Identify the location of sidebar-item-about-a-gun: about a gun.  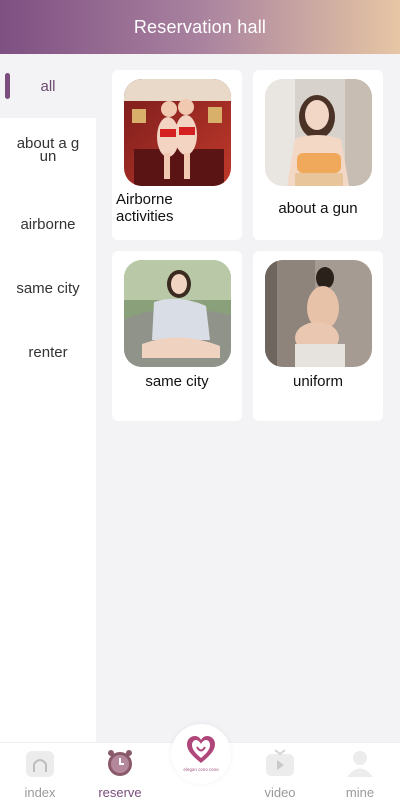
(48, 150).